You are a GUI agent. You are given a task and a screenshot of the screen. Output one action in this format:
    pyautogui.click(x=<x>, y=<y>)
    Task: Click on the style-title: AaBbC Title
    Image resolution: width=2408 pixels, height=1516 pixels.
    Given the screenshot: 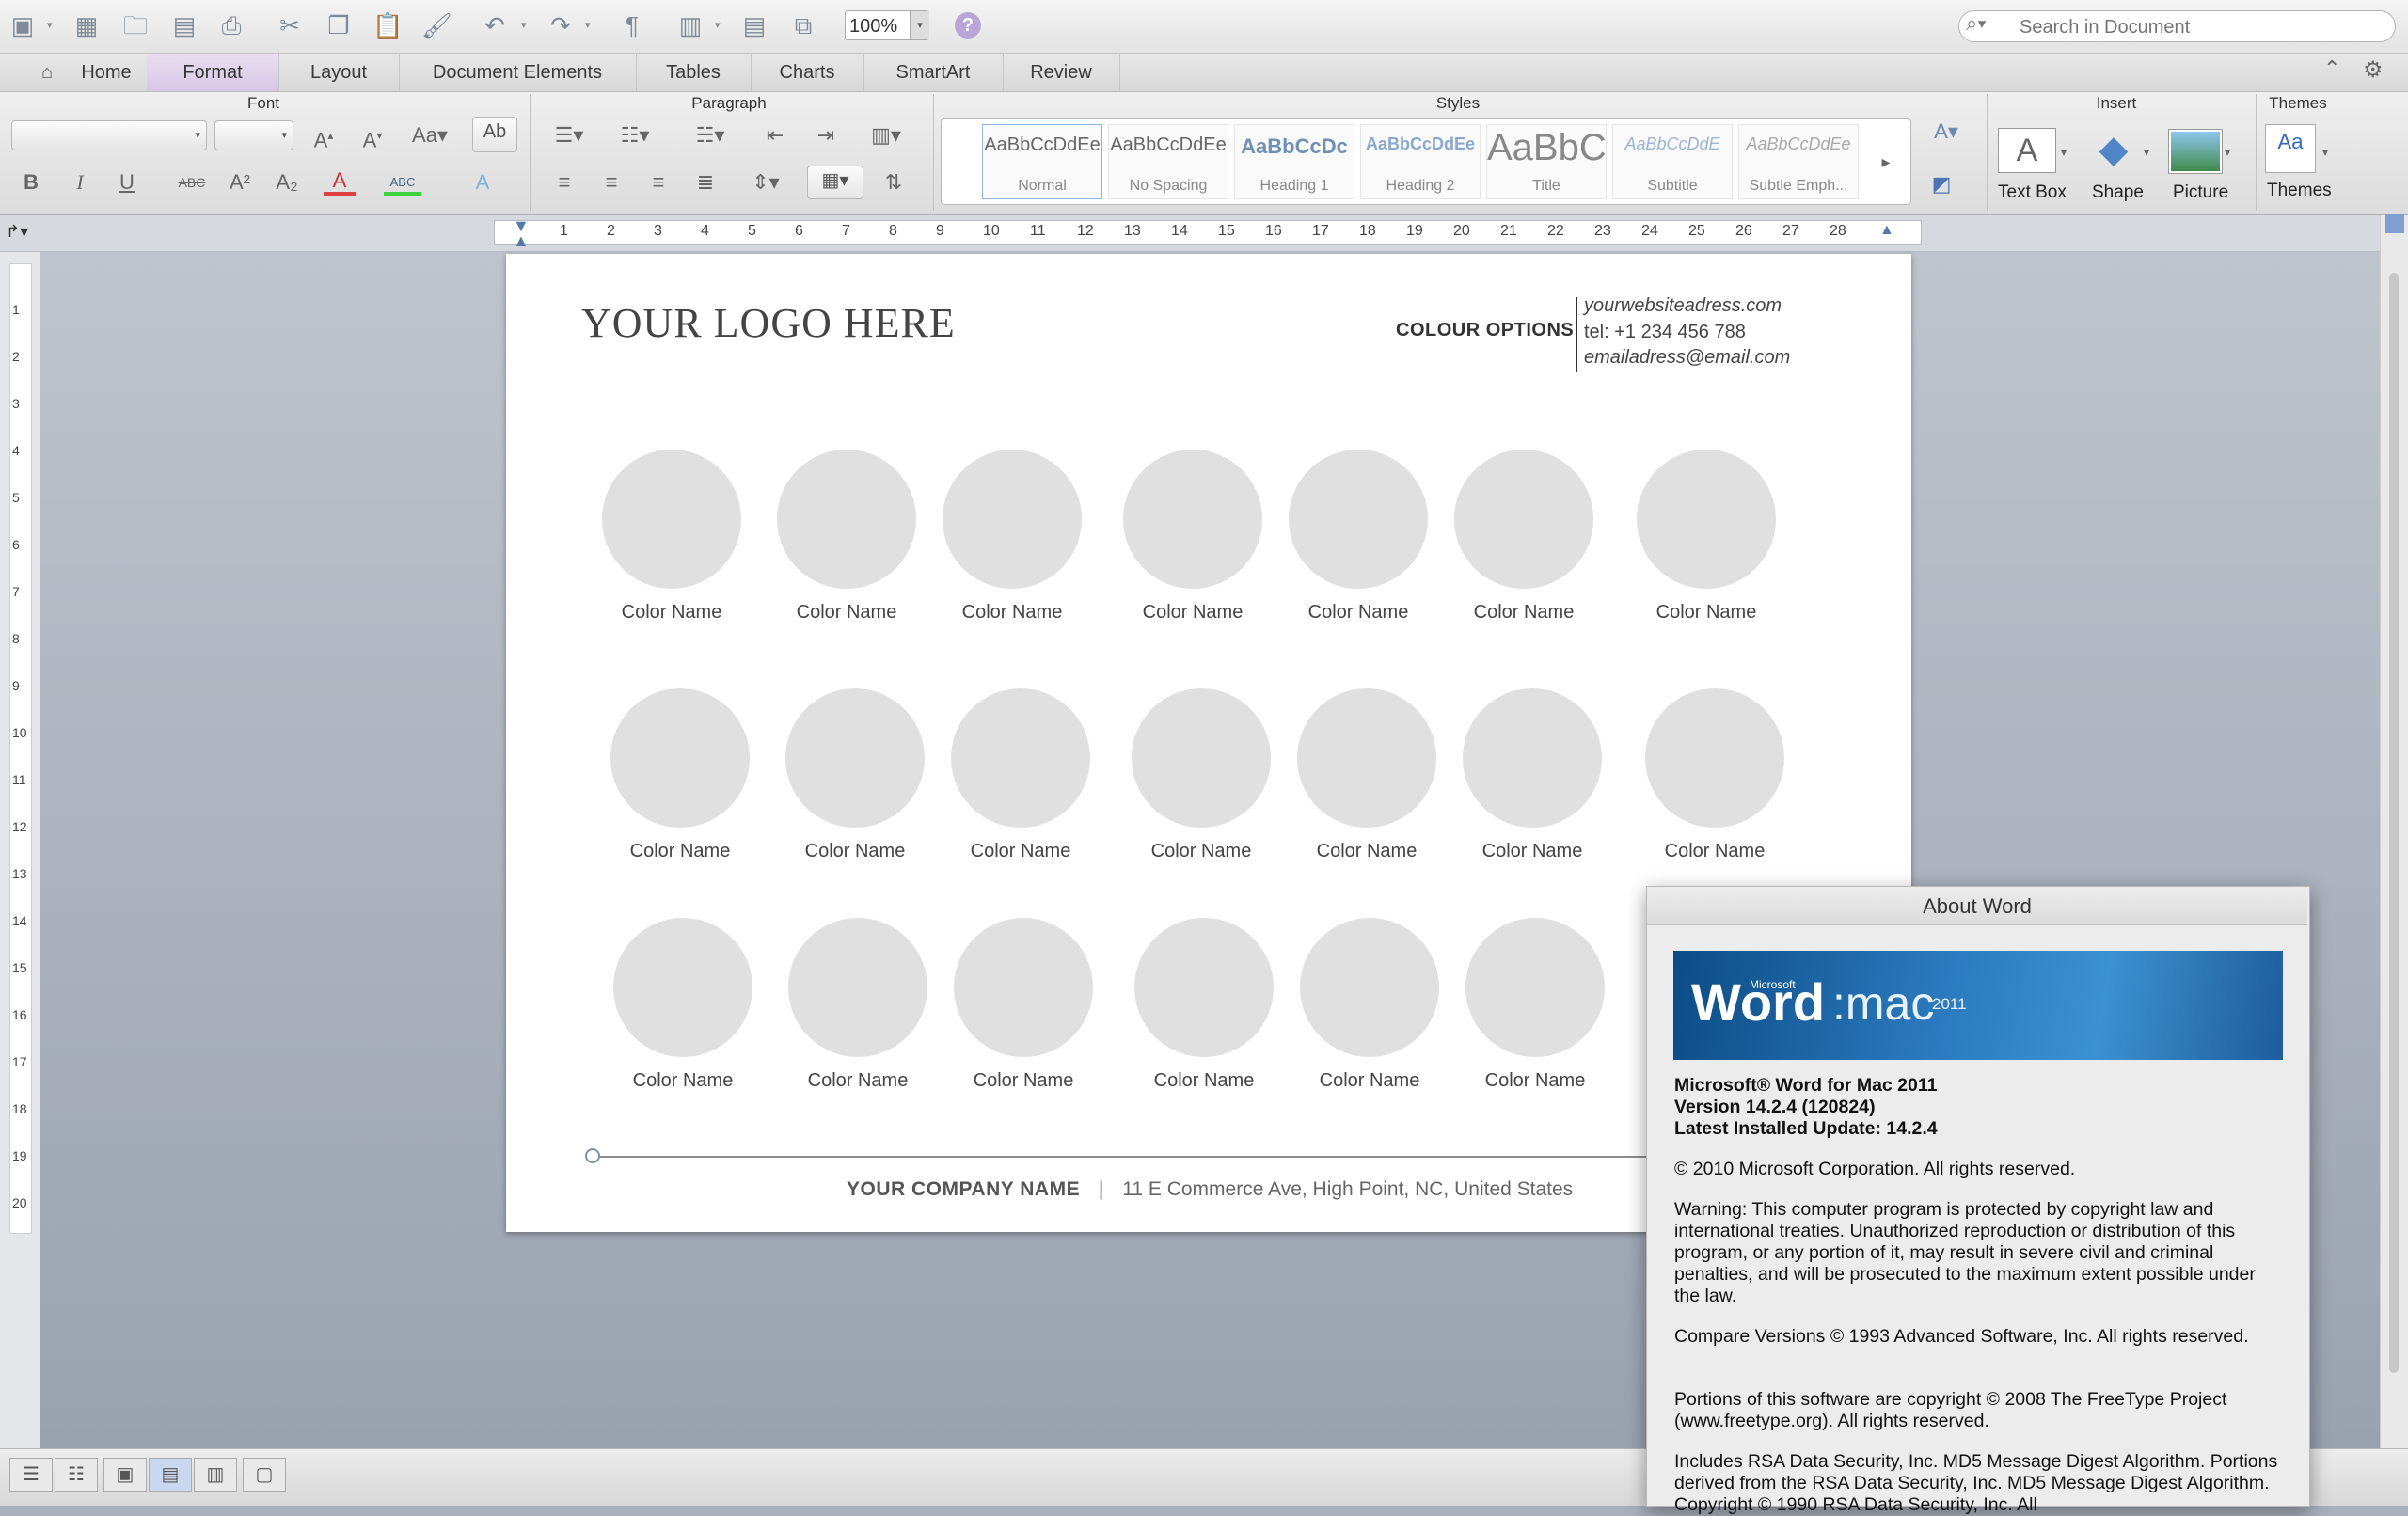 What is the action you would take?
    pyautogui.click(x=1547, y=161)
    